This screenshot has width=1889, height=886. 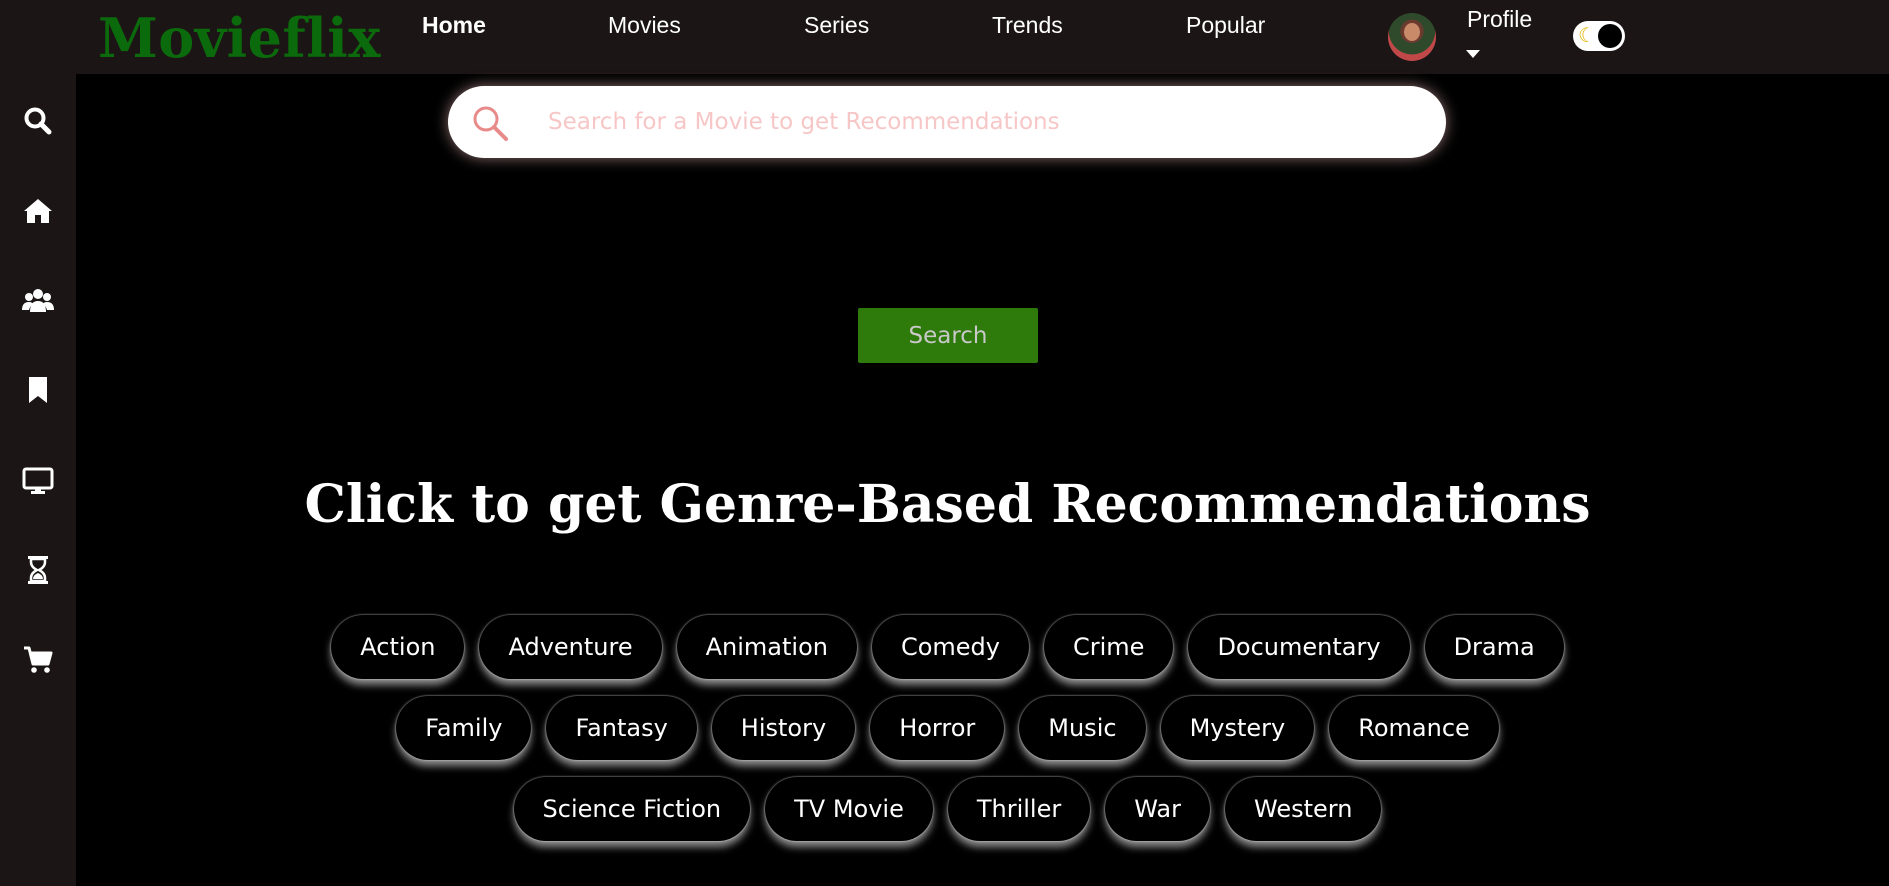 I want to click on theme-toggle: ☾, so click(x=1599, y=36).